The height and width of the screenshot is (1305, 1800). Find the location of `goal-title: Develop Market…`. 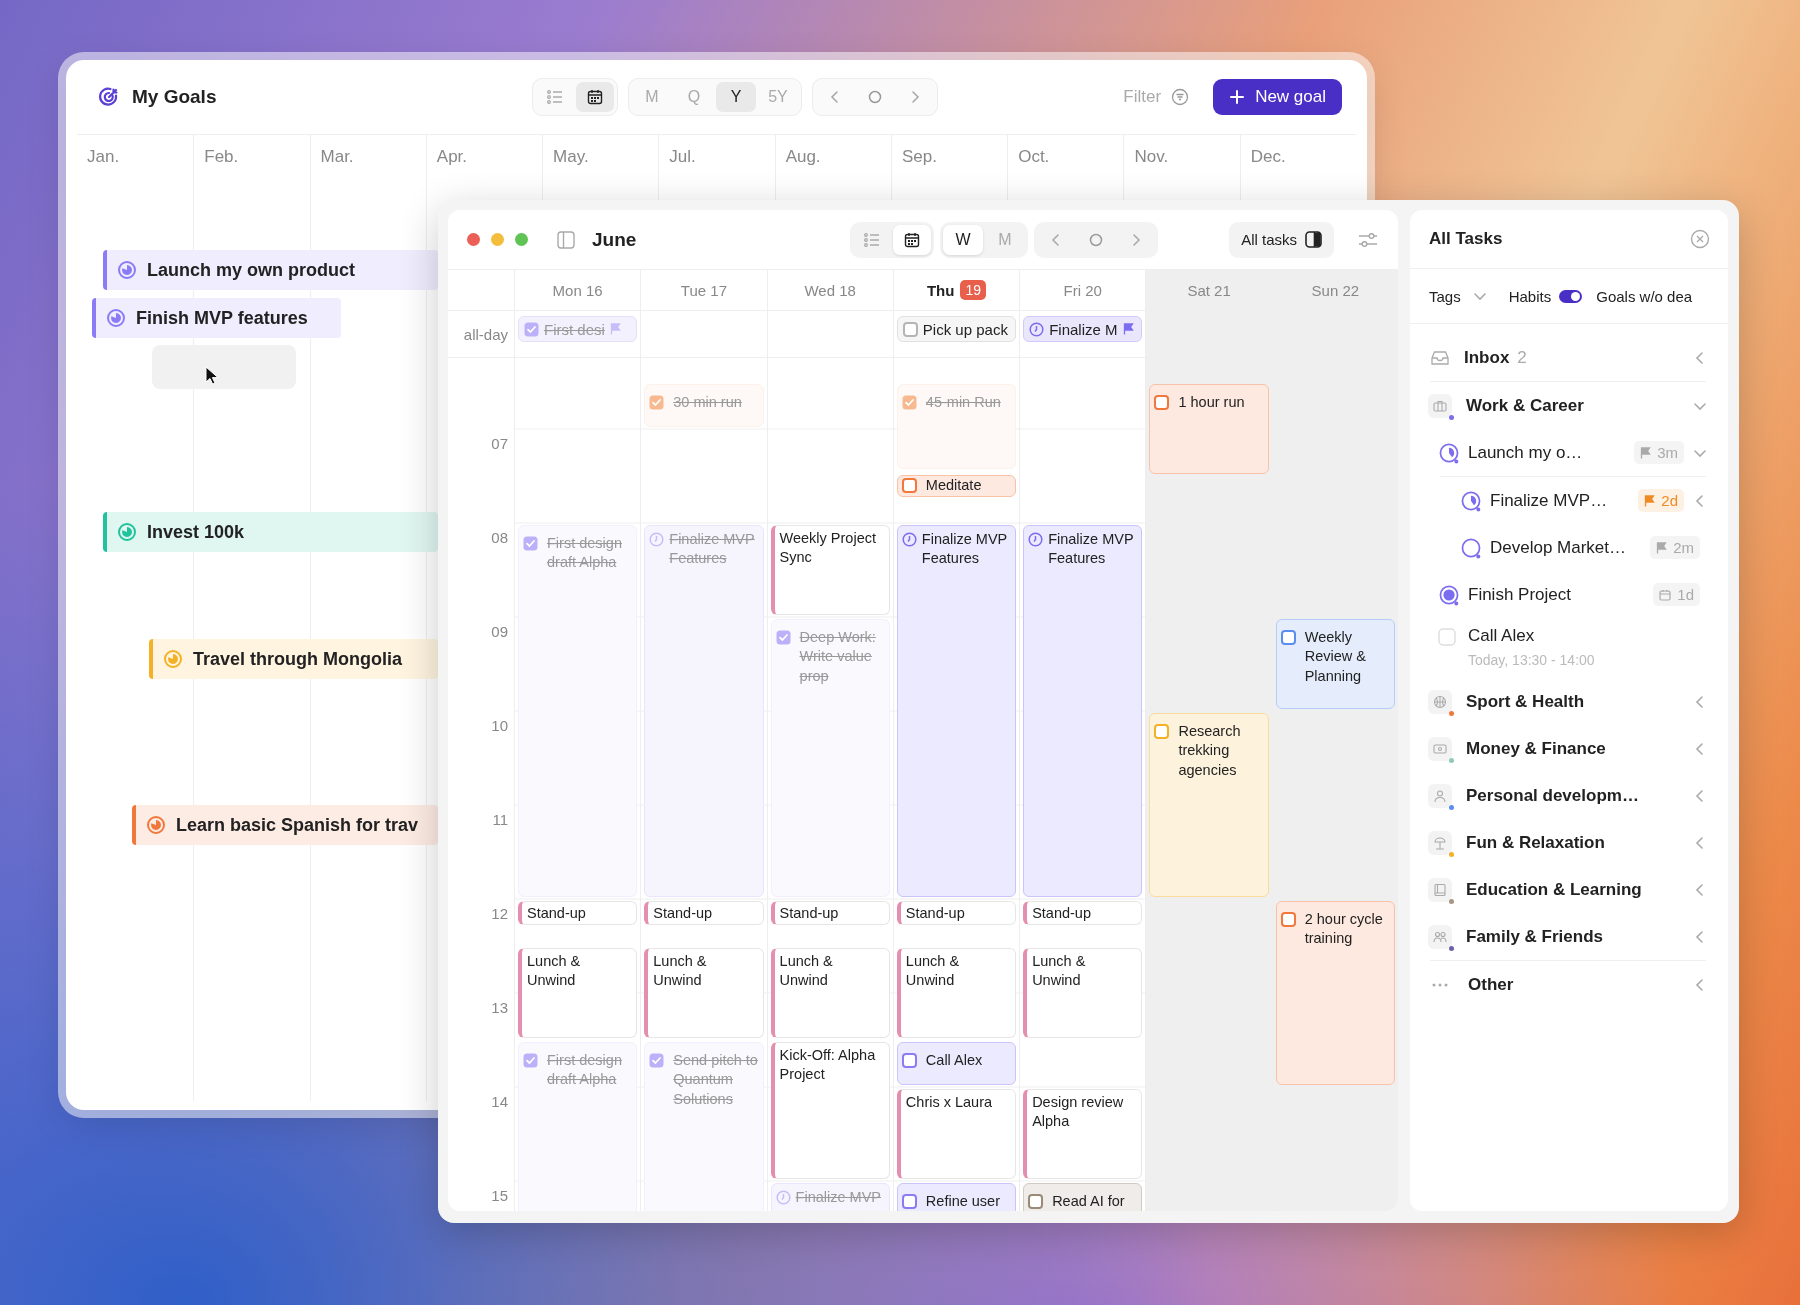

goal-title: Develop Market… is located at coordinates (1558, 547).